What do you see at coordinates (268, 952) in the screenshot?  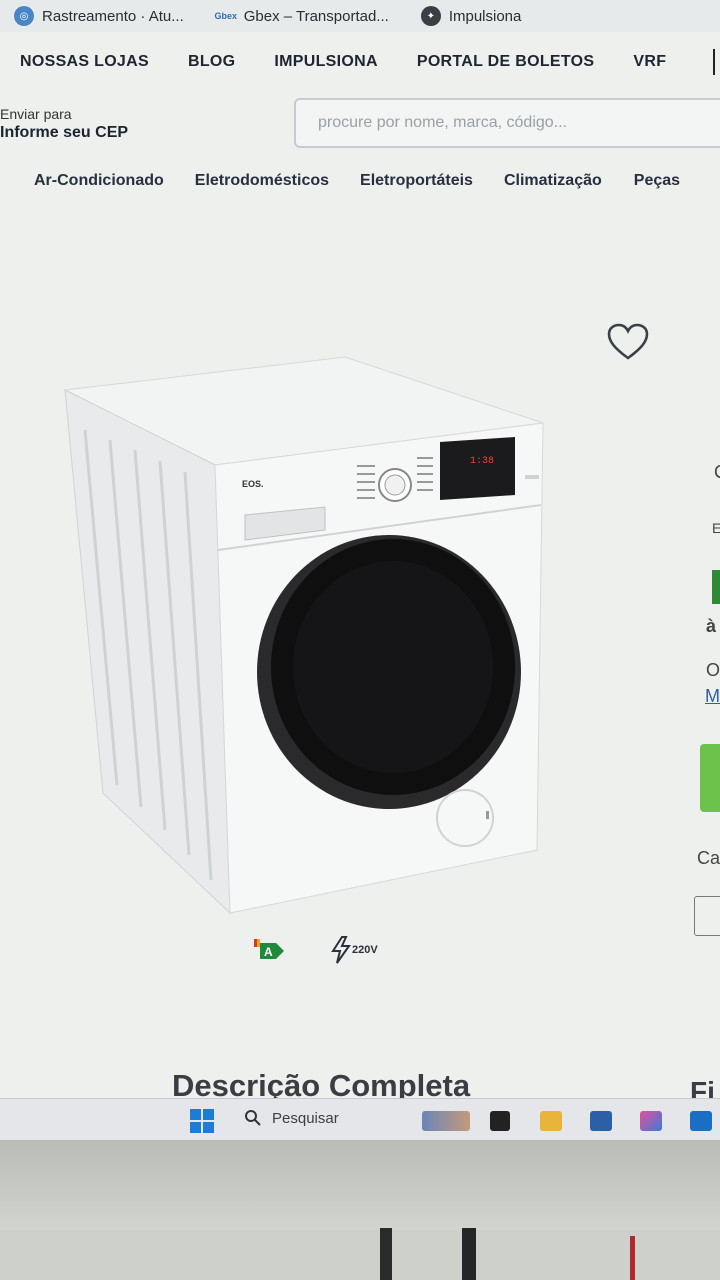 I see `energy-class: A` at bounding box center [268, 952].